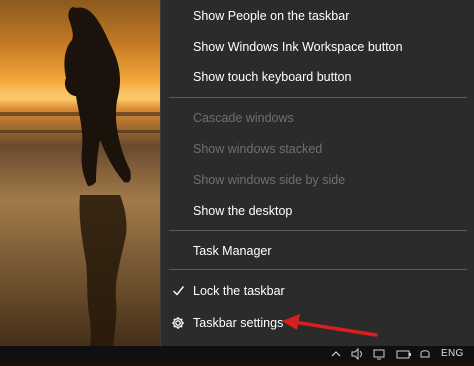 The height and width of the screenshot is (366, 474). What do you see at coordinates (269, 179) in the screenshot?
I see `menu-item-label: Show windows side by side` at bounding box center [269, 179].